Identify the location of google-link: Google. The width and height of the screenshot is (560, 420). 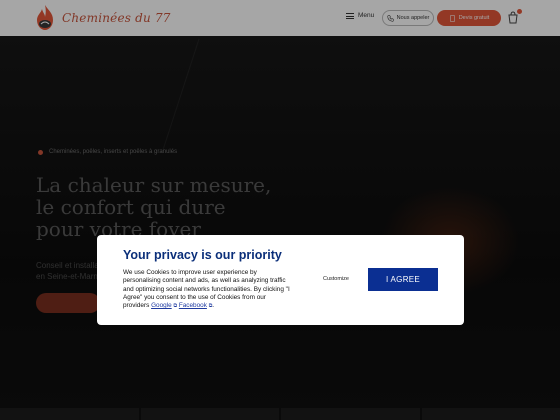
(161, 305).